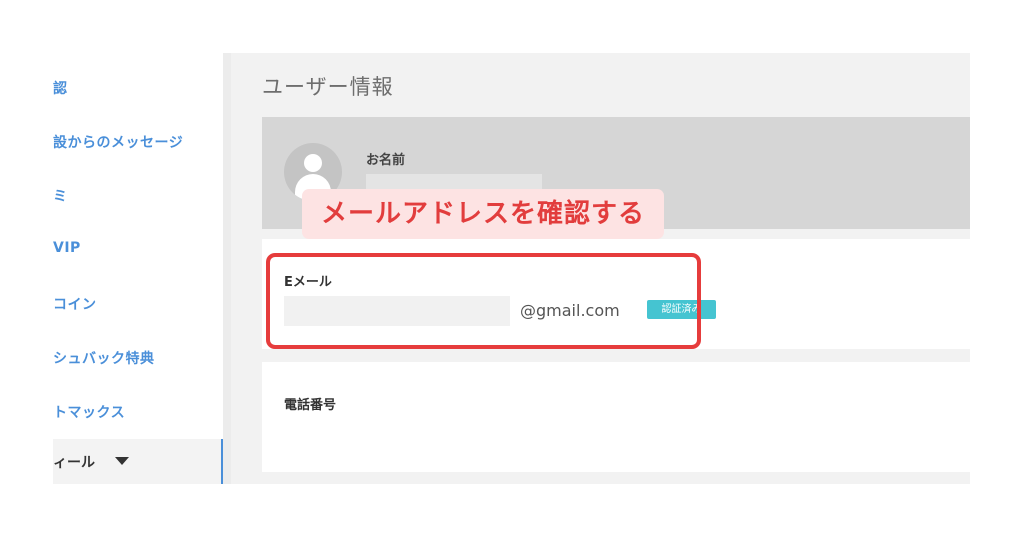 This screenshot has width=1024, height=538. What do you see at coordinates (60, 88) in the screenshot?
I see `sidebar-item-verify: 認` at bounding box center [60, 88].